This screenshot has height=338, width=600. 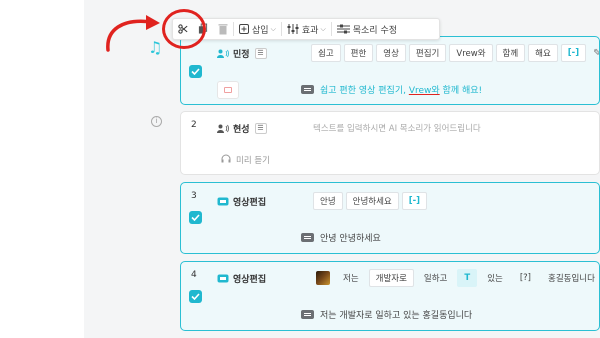 I want to click on info-icon: i, so click(x=156, y=121).